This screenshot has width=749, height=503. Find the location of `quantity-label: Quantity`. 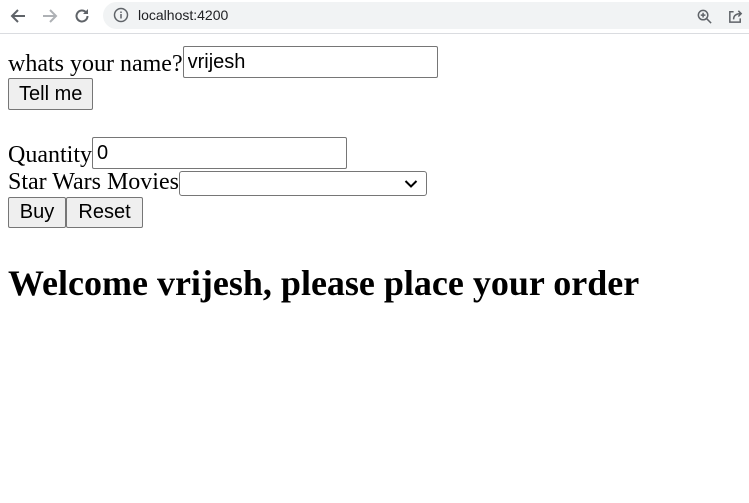

quantity-label: Quantity is located at coordinates (50, 155).